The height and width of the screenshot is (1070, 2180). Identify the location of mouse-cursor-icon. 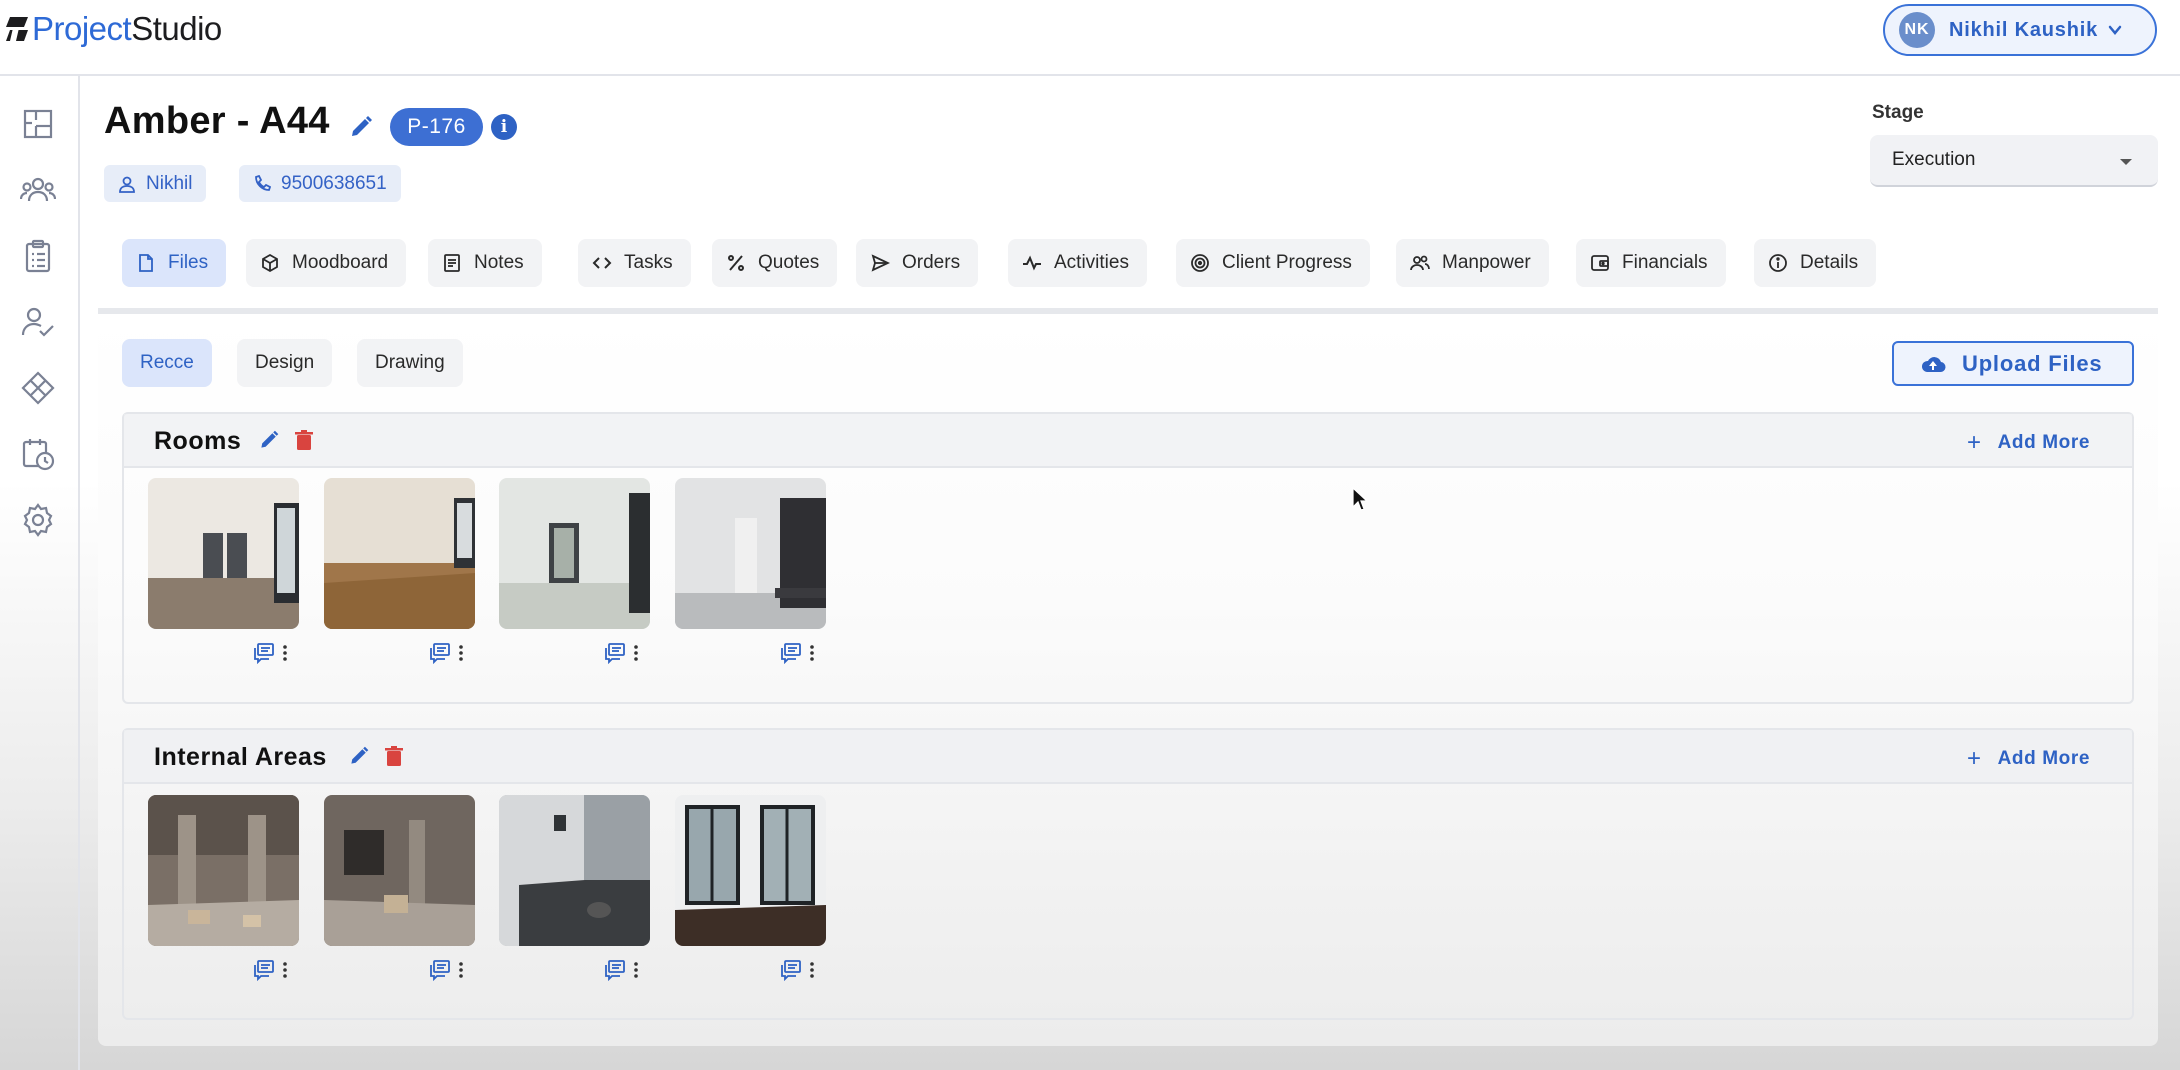
(1360, 499).